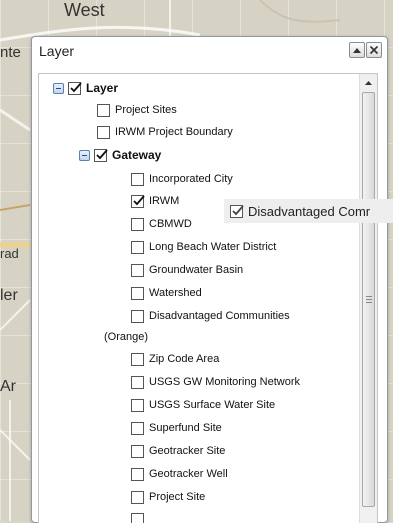  I want to click on tree-node-label: Disadvantaged Communities, so click(219, 316).